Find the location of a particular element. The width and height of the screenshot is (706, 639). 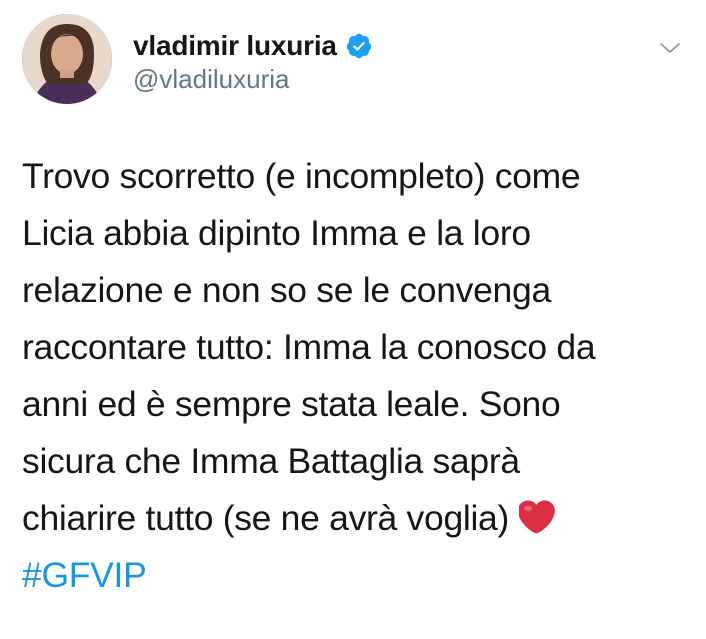

display-name: vladimir luxuria is located at coordinates (235, 46).